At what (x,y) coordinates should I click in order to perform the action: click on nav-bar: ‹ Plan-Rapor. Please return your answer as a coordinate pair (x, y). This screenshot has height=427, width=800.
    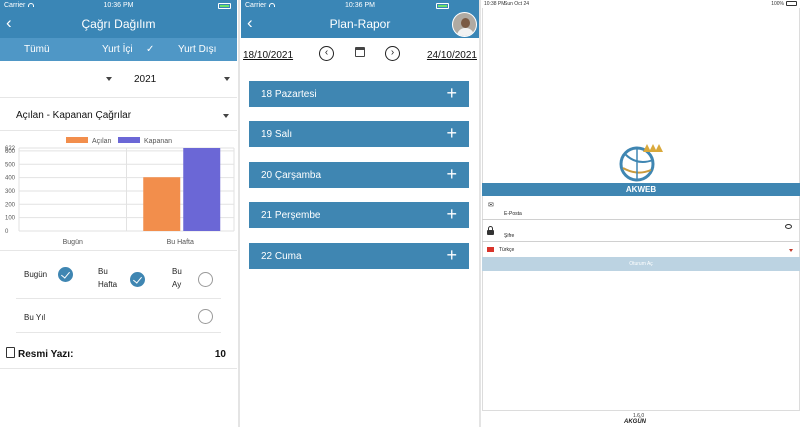
    Looking at the image, I should click on (360, 24).